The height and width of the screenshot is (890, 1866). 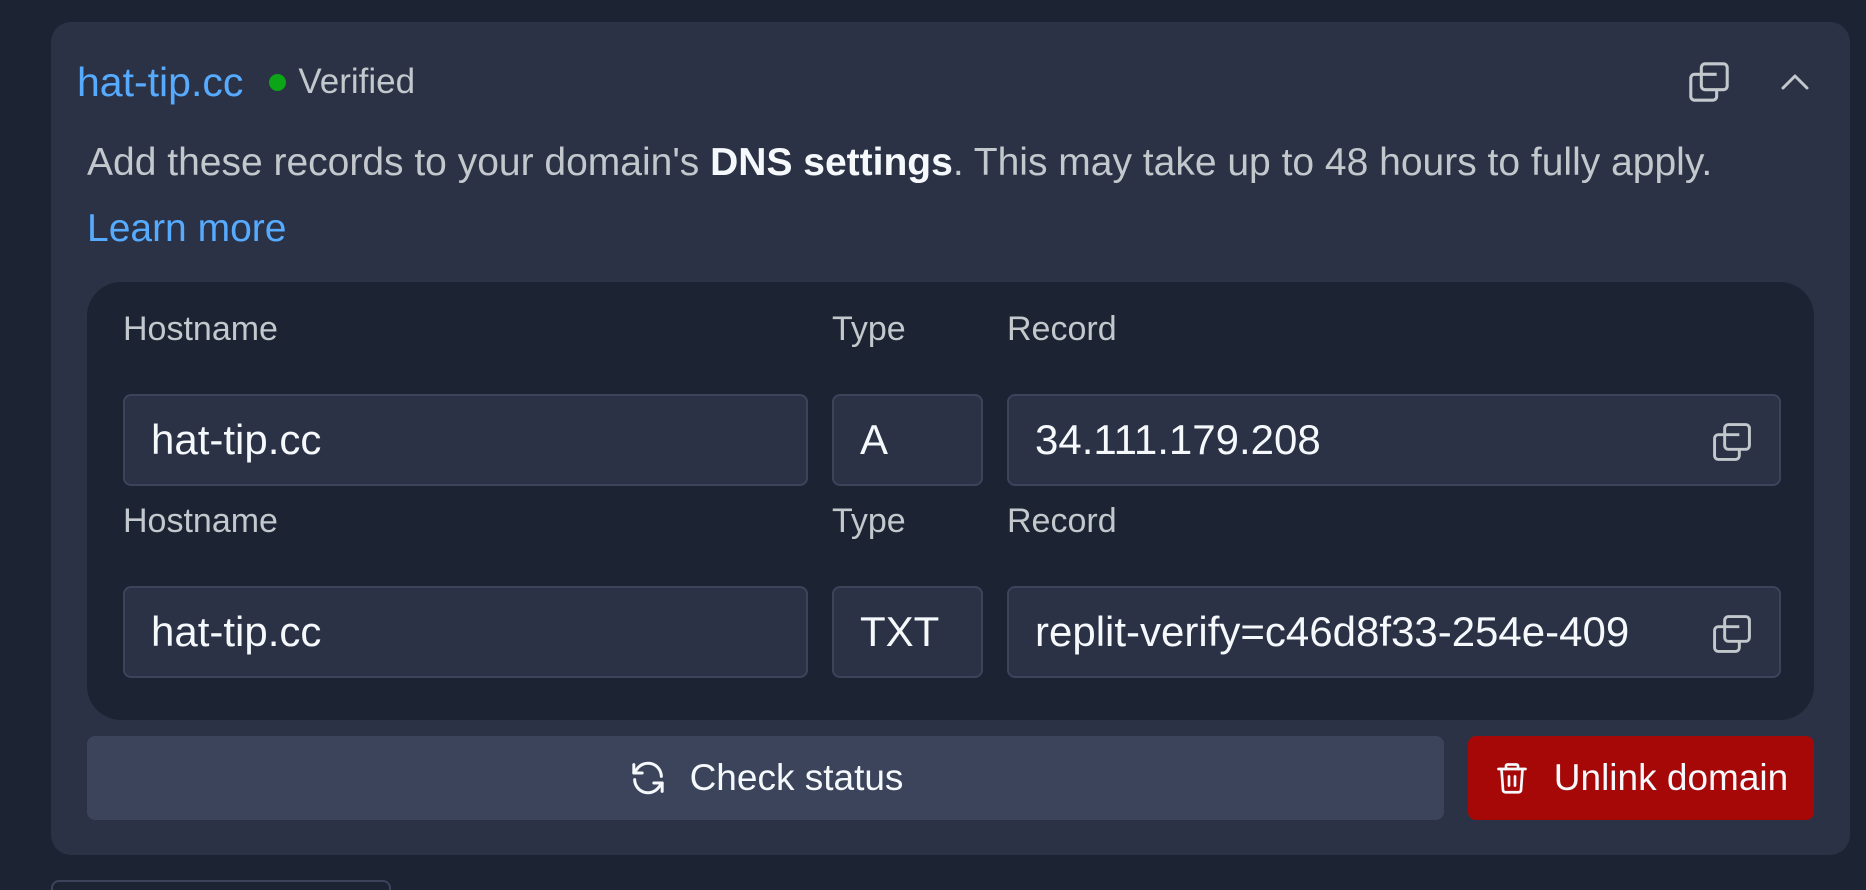 What do you see at coordinates (900, 631) in the screenshot?
I see `type-value: TXT` at bounding box center [900, 631].